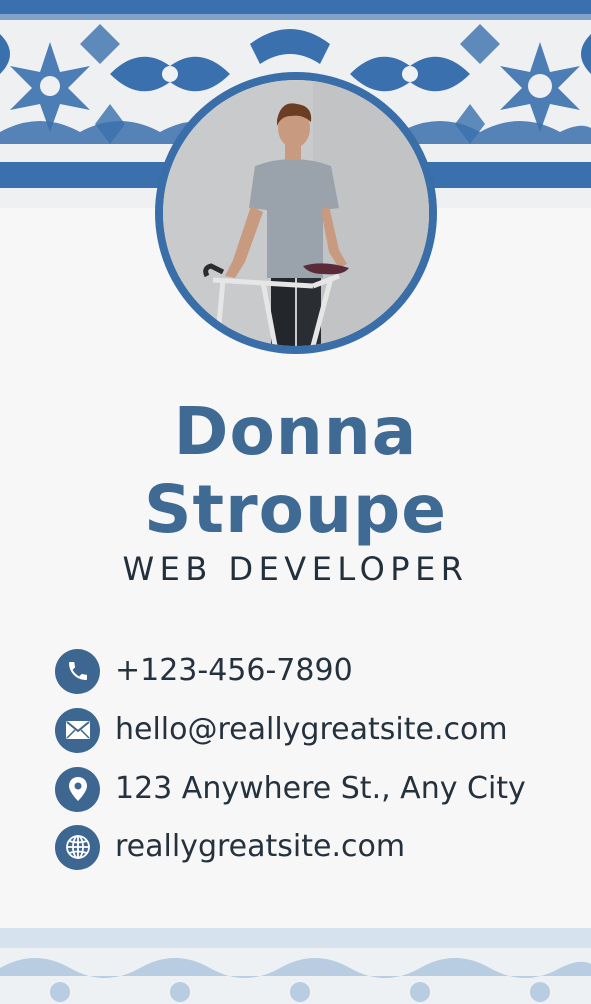 The image size is (591, 1004). What do you see at coordinates (295, 431) in the screenshot?
I see `first-name: Donna` at bounding box center [295, 431].